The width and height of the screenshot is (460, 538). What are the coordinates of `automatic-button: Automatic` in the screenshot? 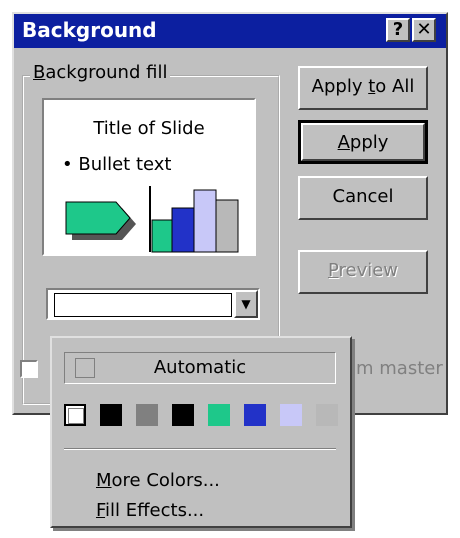 It's located at (200, 368).